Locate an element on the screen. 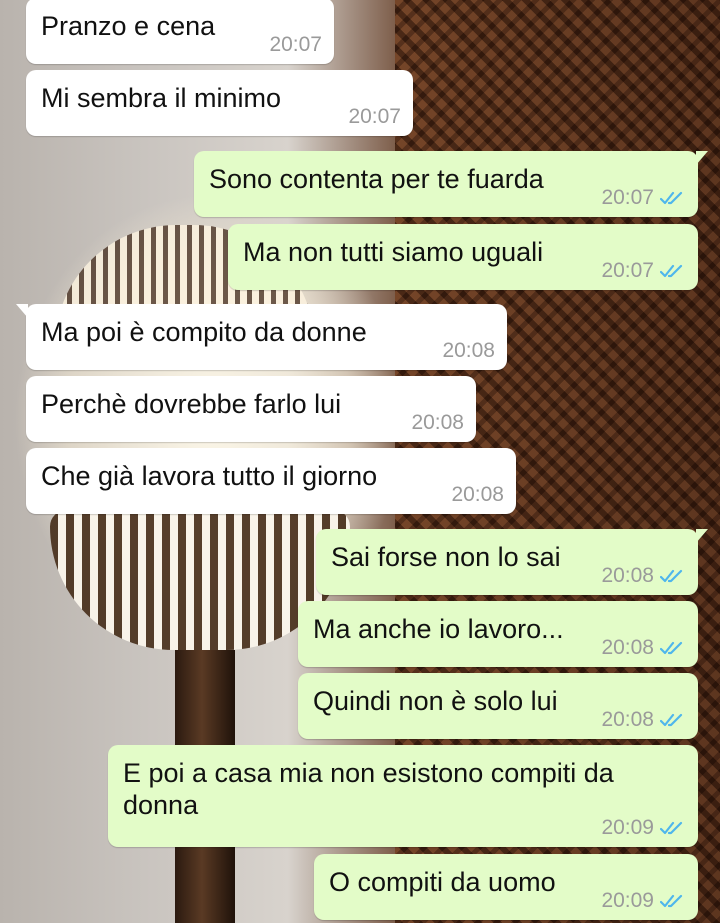  message-text: Che già lavora tutto il giorno is located at coordinates (209, 476).